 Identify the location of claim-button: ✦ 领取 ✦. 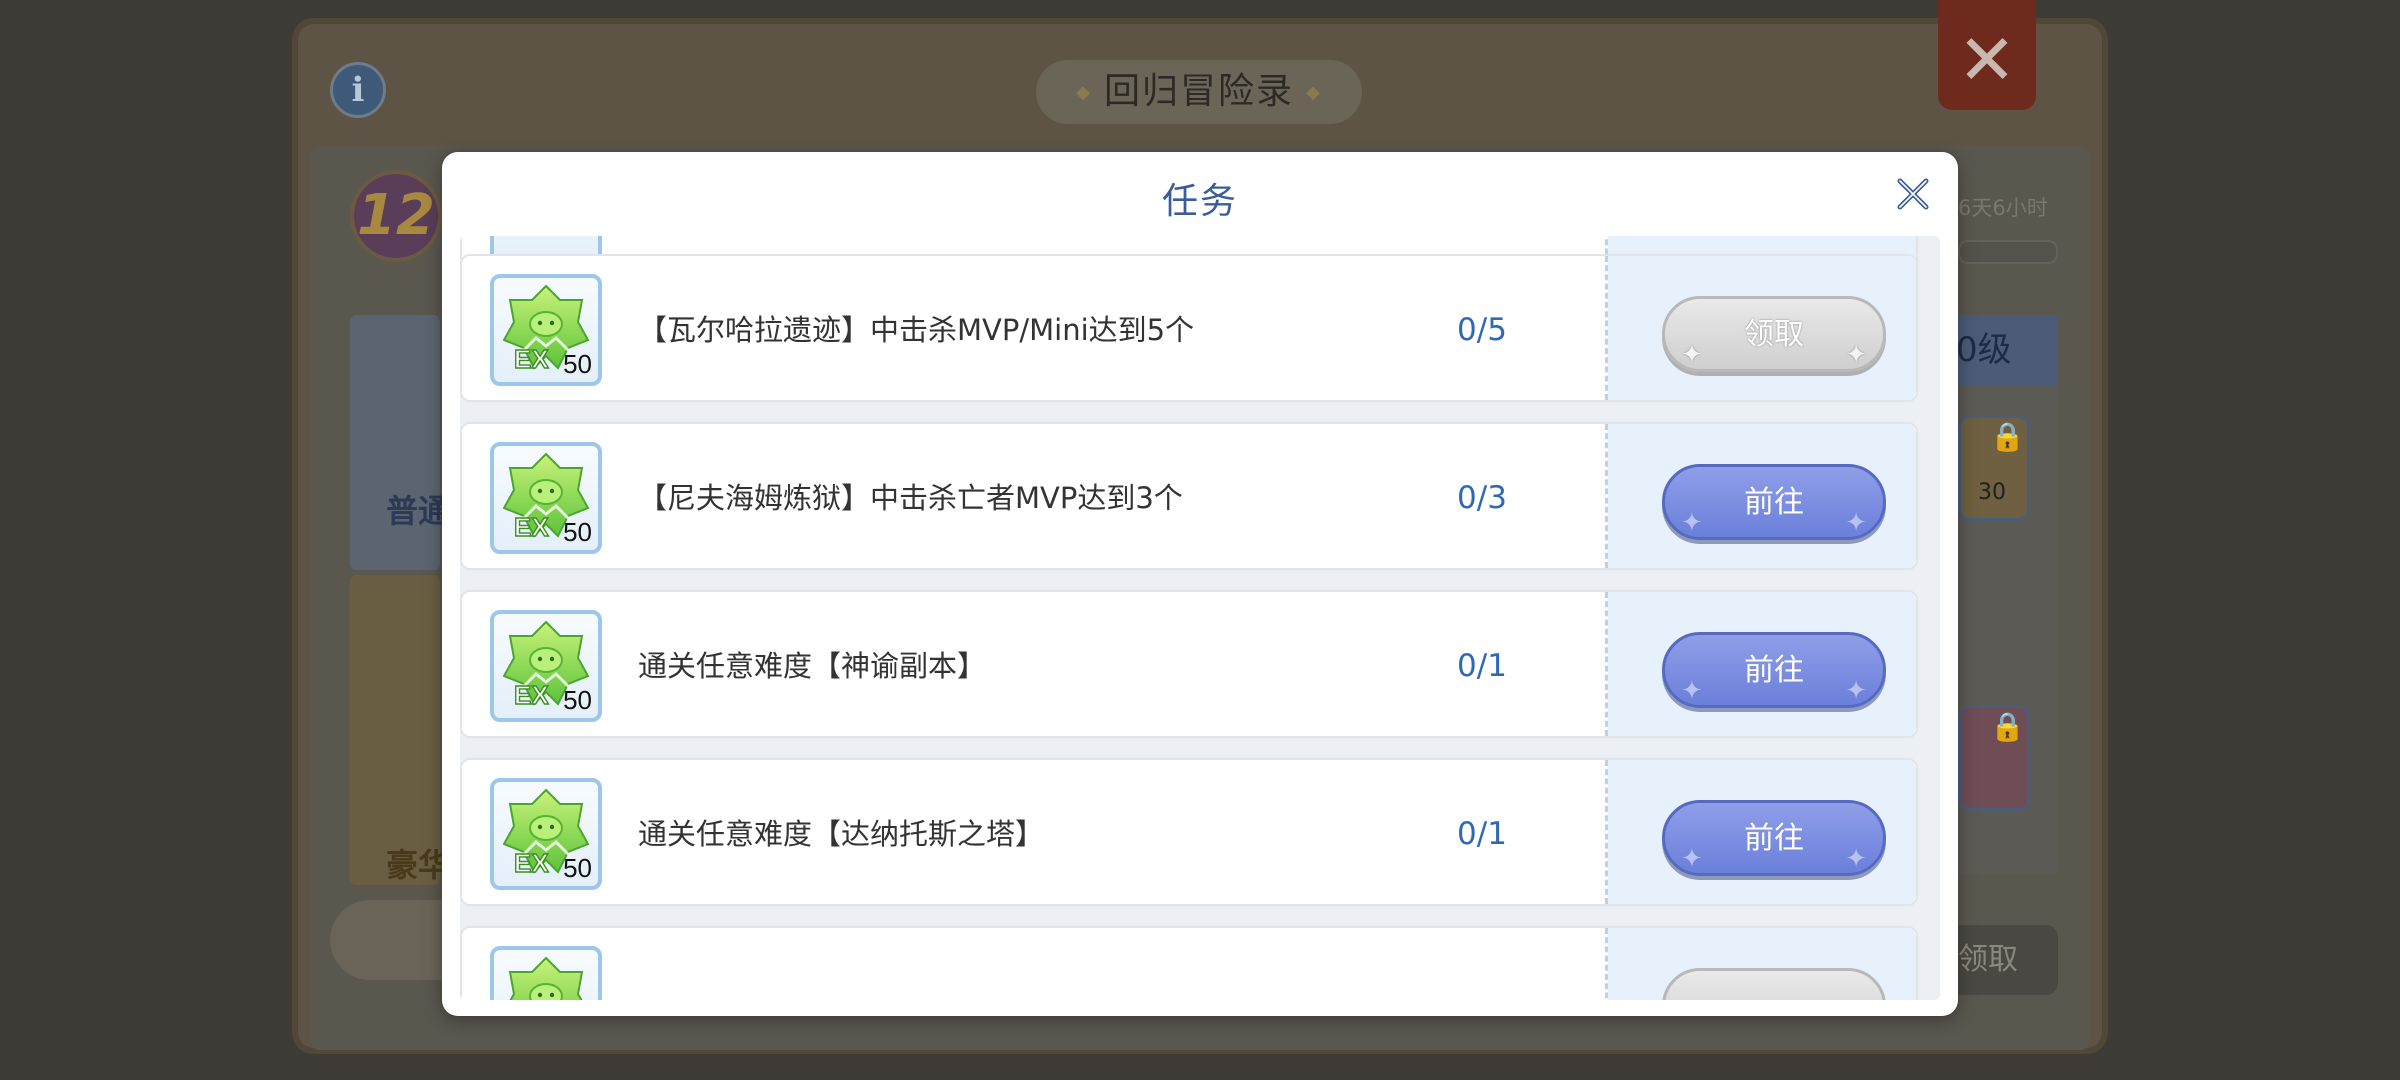
(1774, 334).